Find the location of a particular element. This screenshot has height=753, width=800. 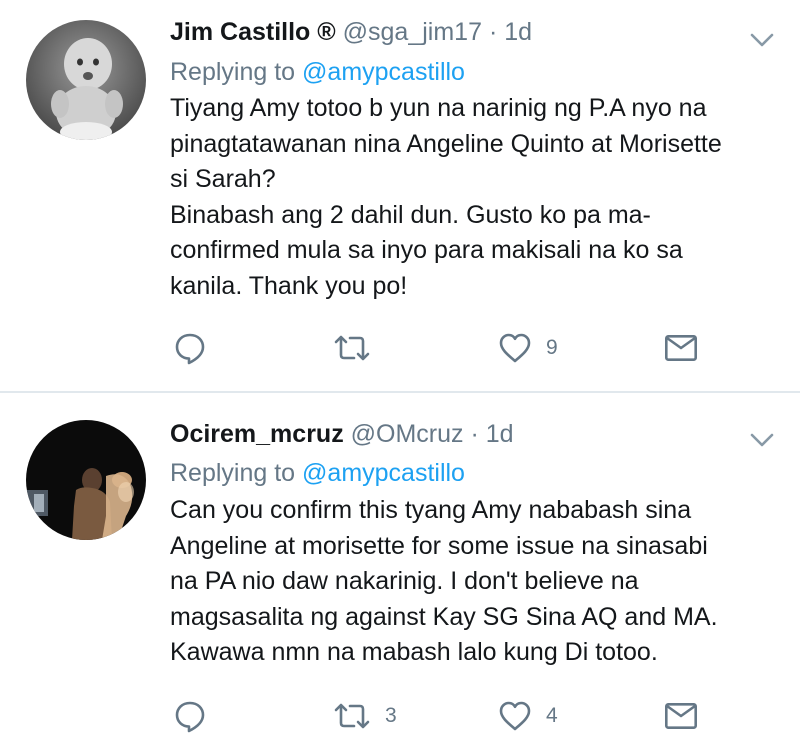

like-button: 4 is located at coordinates (528, 716).